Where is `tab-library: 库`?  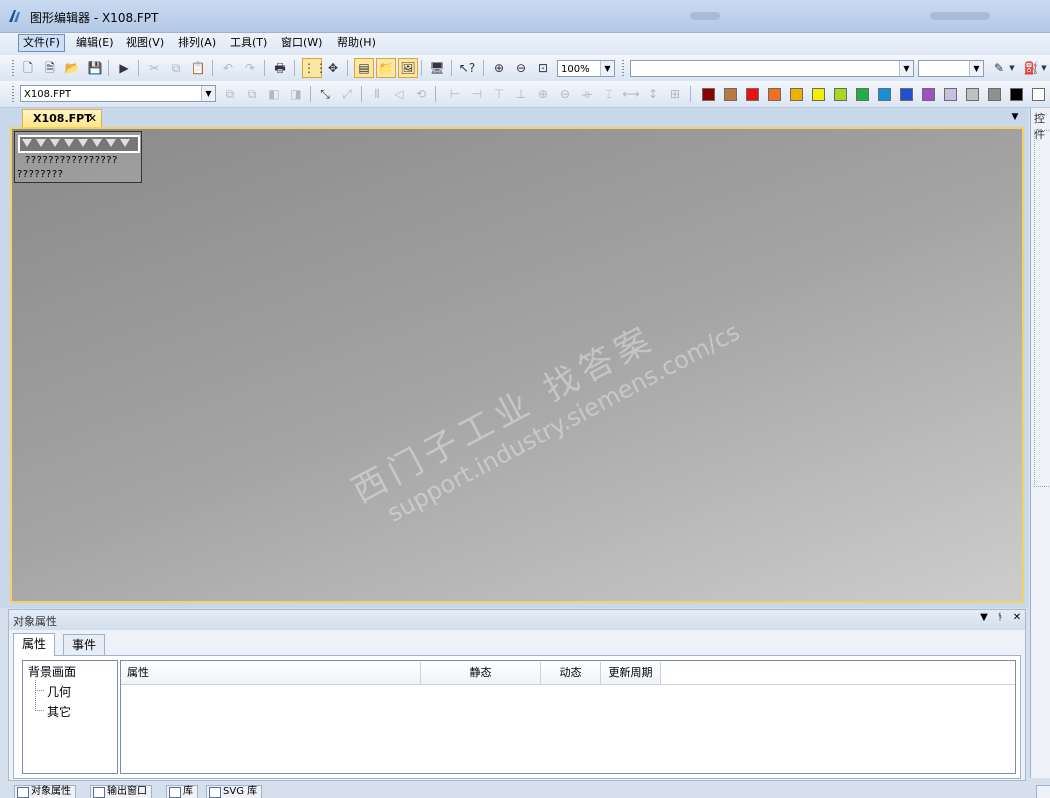 tab-library: 库 is located at coordinates (182, 791).